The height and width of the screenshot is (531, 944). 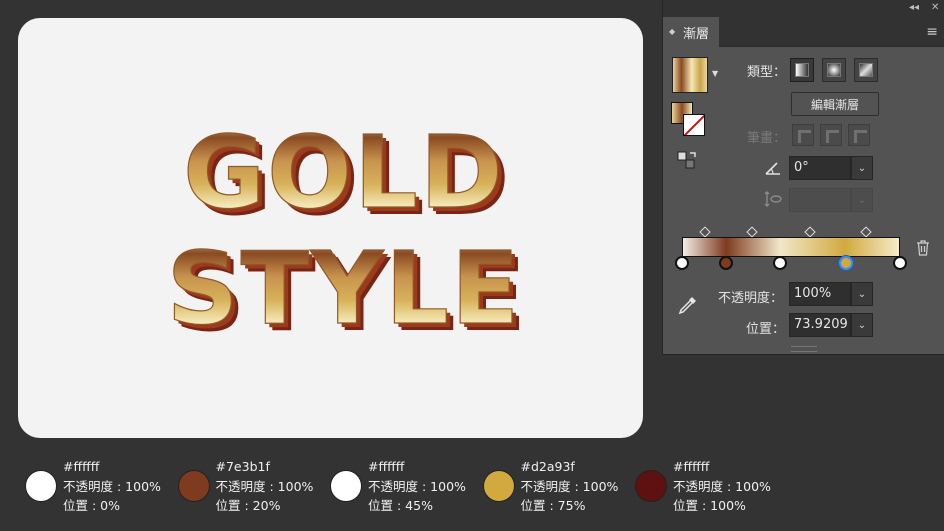 I want to click on position-label: 位置：, so click(x=766, y=329).